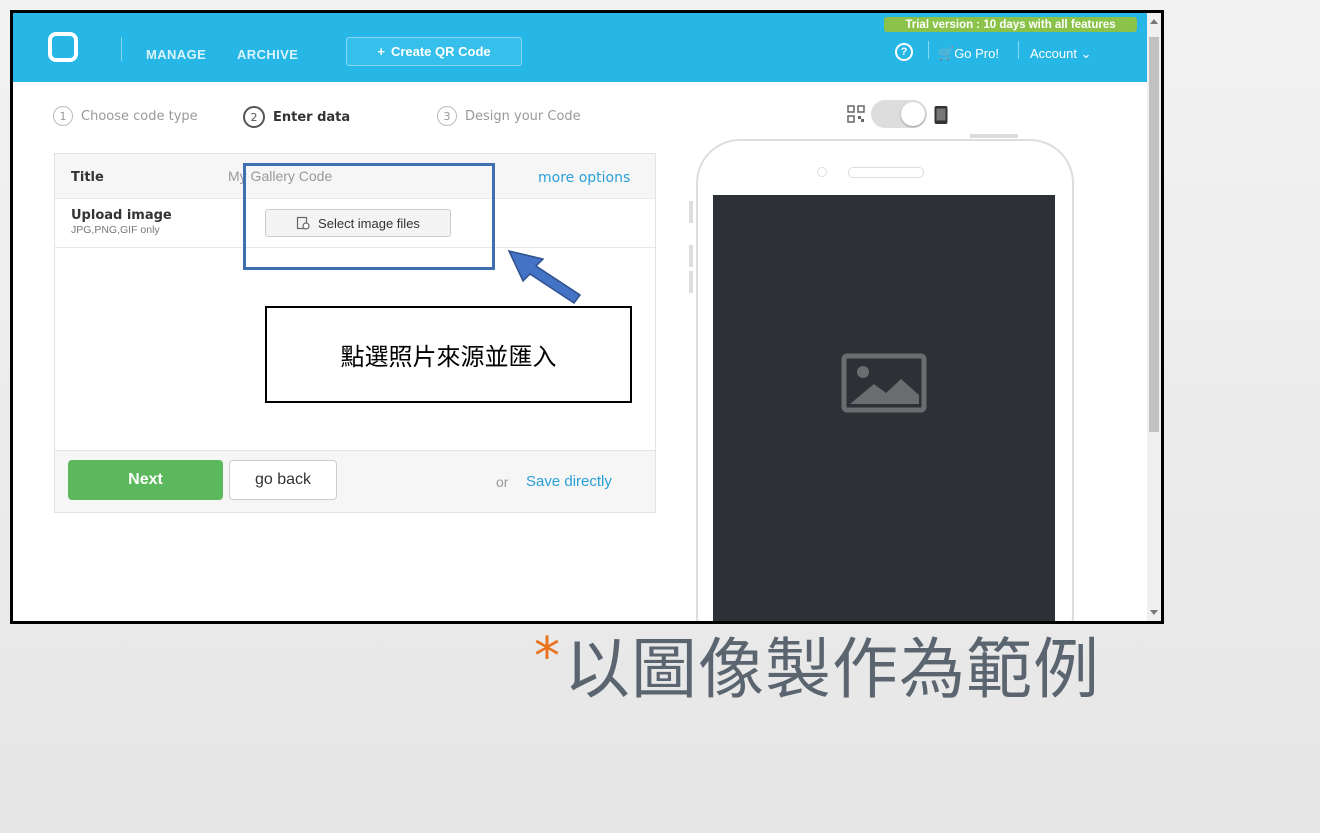 This screenshot has width=1320, height=833. What do you see at coordinates (946, 53) in the screenshot?
I see `cart-icon: 🛒` at bounding box center [946, 53].